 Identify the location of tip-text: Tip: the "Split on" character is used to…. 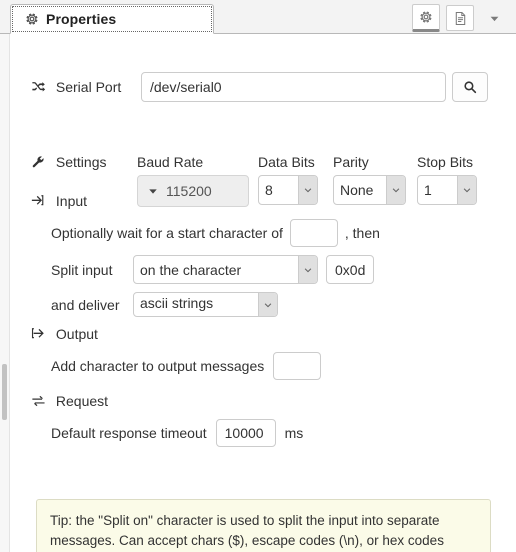
(247, 530).